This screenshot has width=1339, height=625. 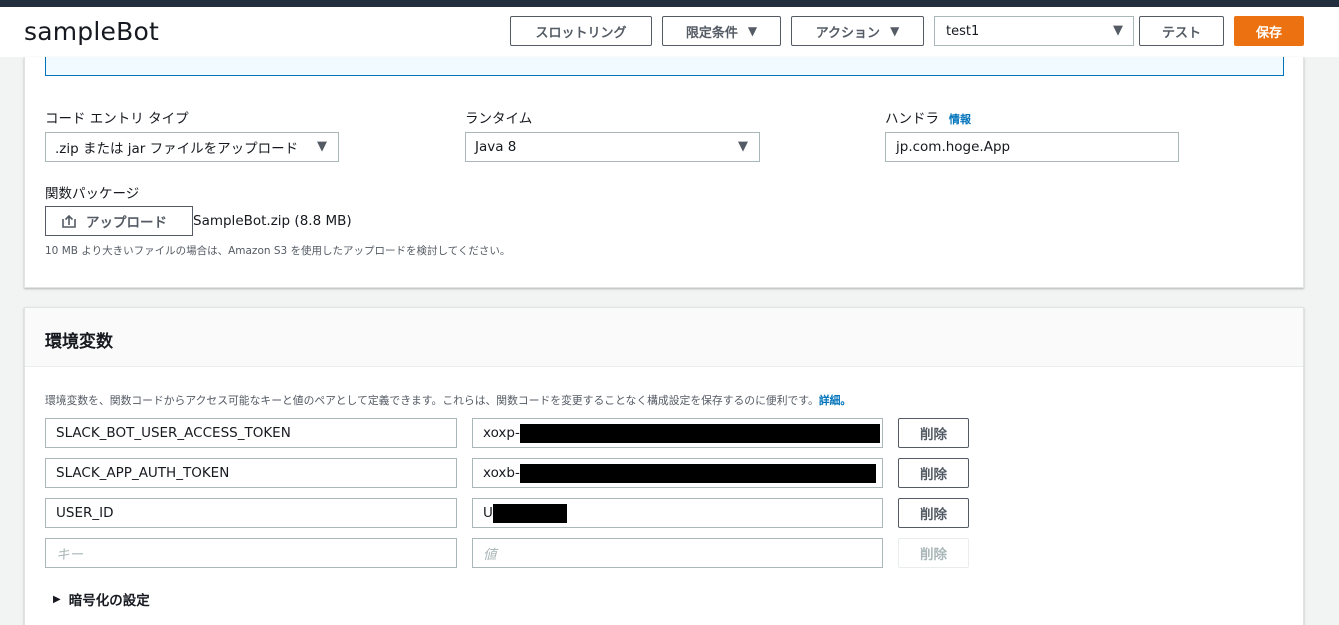 I want to click on env-key-value: SLACK_APP_AUTH_TOKEN, so click(x=143, y=473).